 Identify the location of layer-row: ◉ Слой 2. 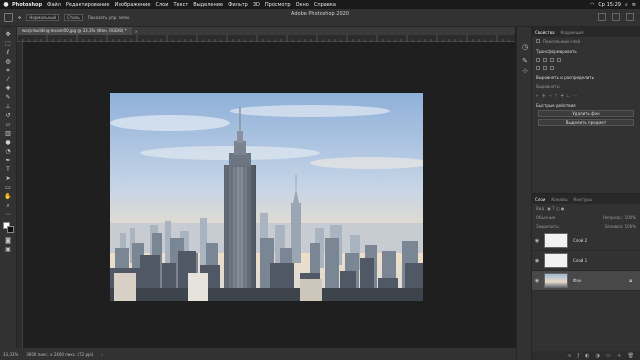
(586, 241).